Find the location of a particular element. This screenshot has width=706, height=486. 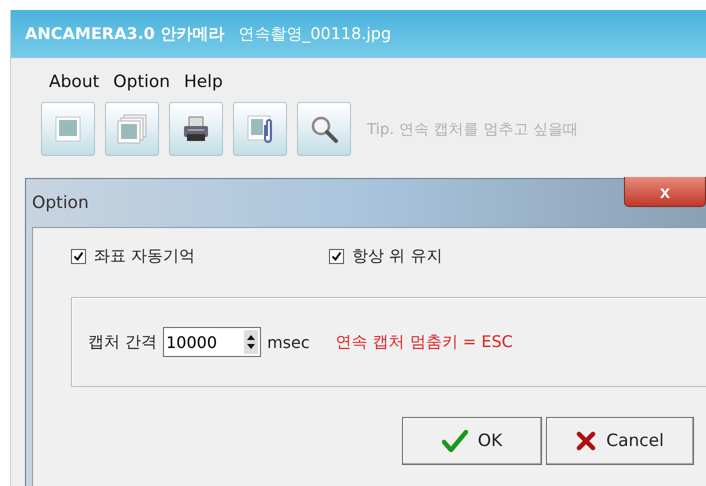

menu-item: Help is located at coordinates (203, 82).